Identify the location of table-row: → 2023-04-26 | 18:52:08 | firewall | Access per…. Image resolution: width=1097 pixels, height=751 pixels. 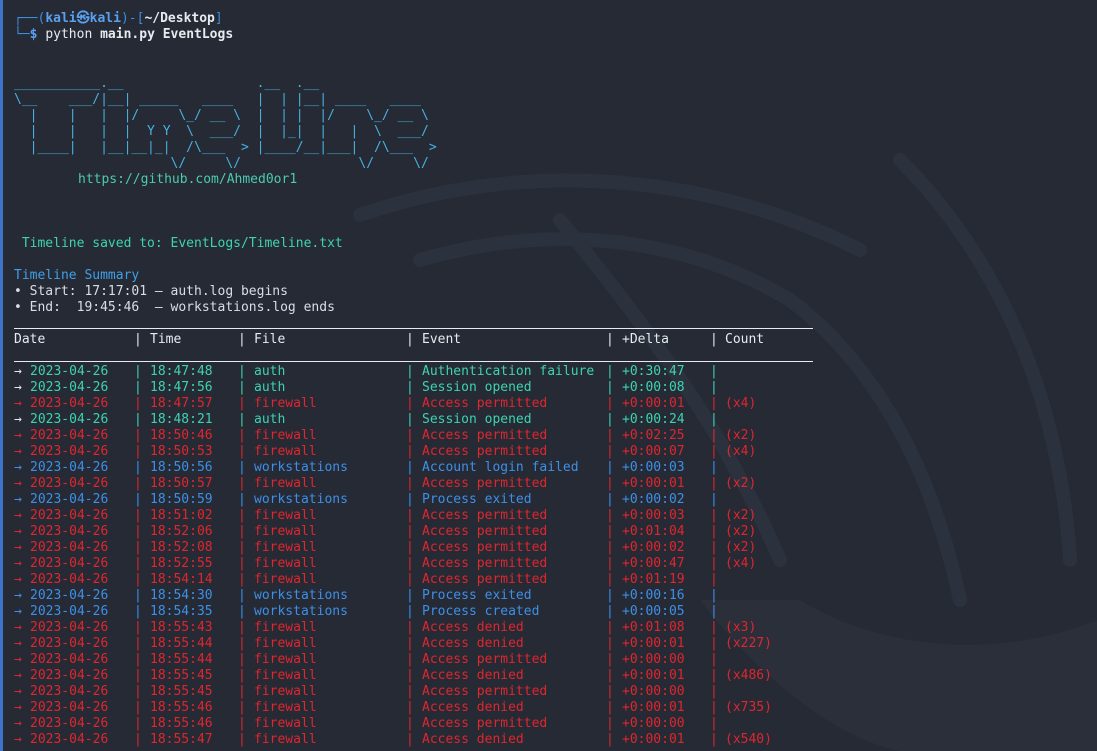
(464, 548).